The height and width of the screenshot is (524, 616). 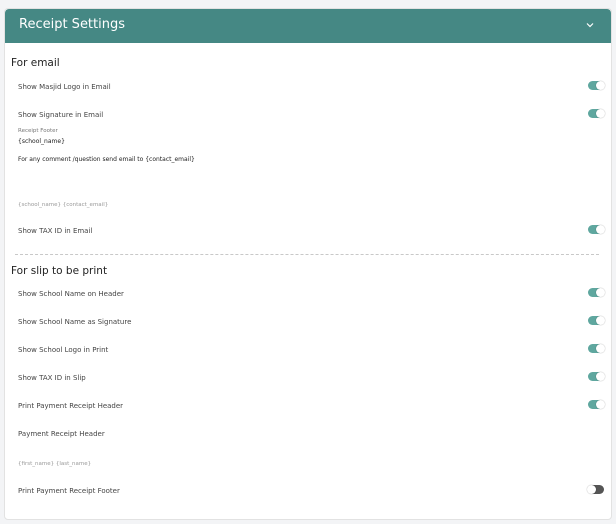 What do you see at coordinates (72, 24) in the screenshot?
I see `panel-title: Receipt Settings` at bounding box center [72, 24].